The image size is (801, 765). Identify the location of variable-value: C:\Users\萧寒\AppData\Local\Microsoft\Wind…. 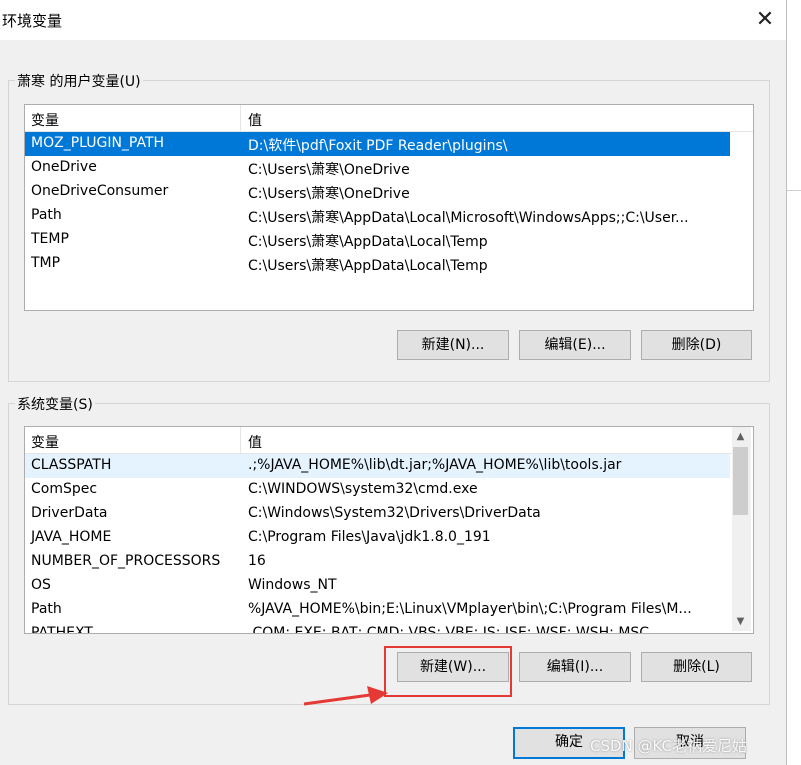
(468, 218).